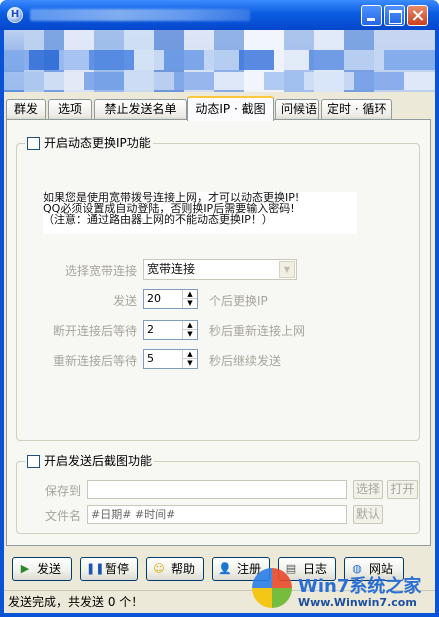  I want to click on watermark-brand: Win7系统之家, so click(360, 586).